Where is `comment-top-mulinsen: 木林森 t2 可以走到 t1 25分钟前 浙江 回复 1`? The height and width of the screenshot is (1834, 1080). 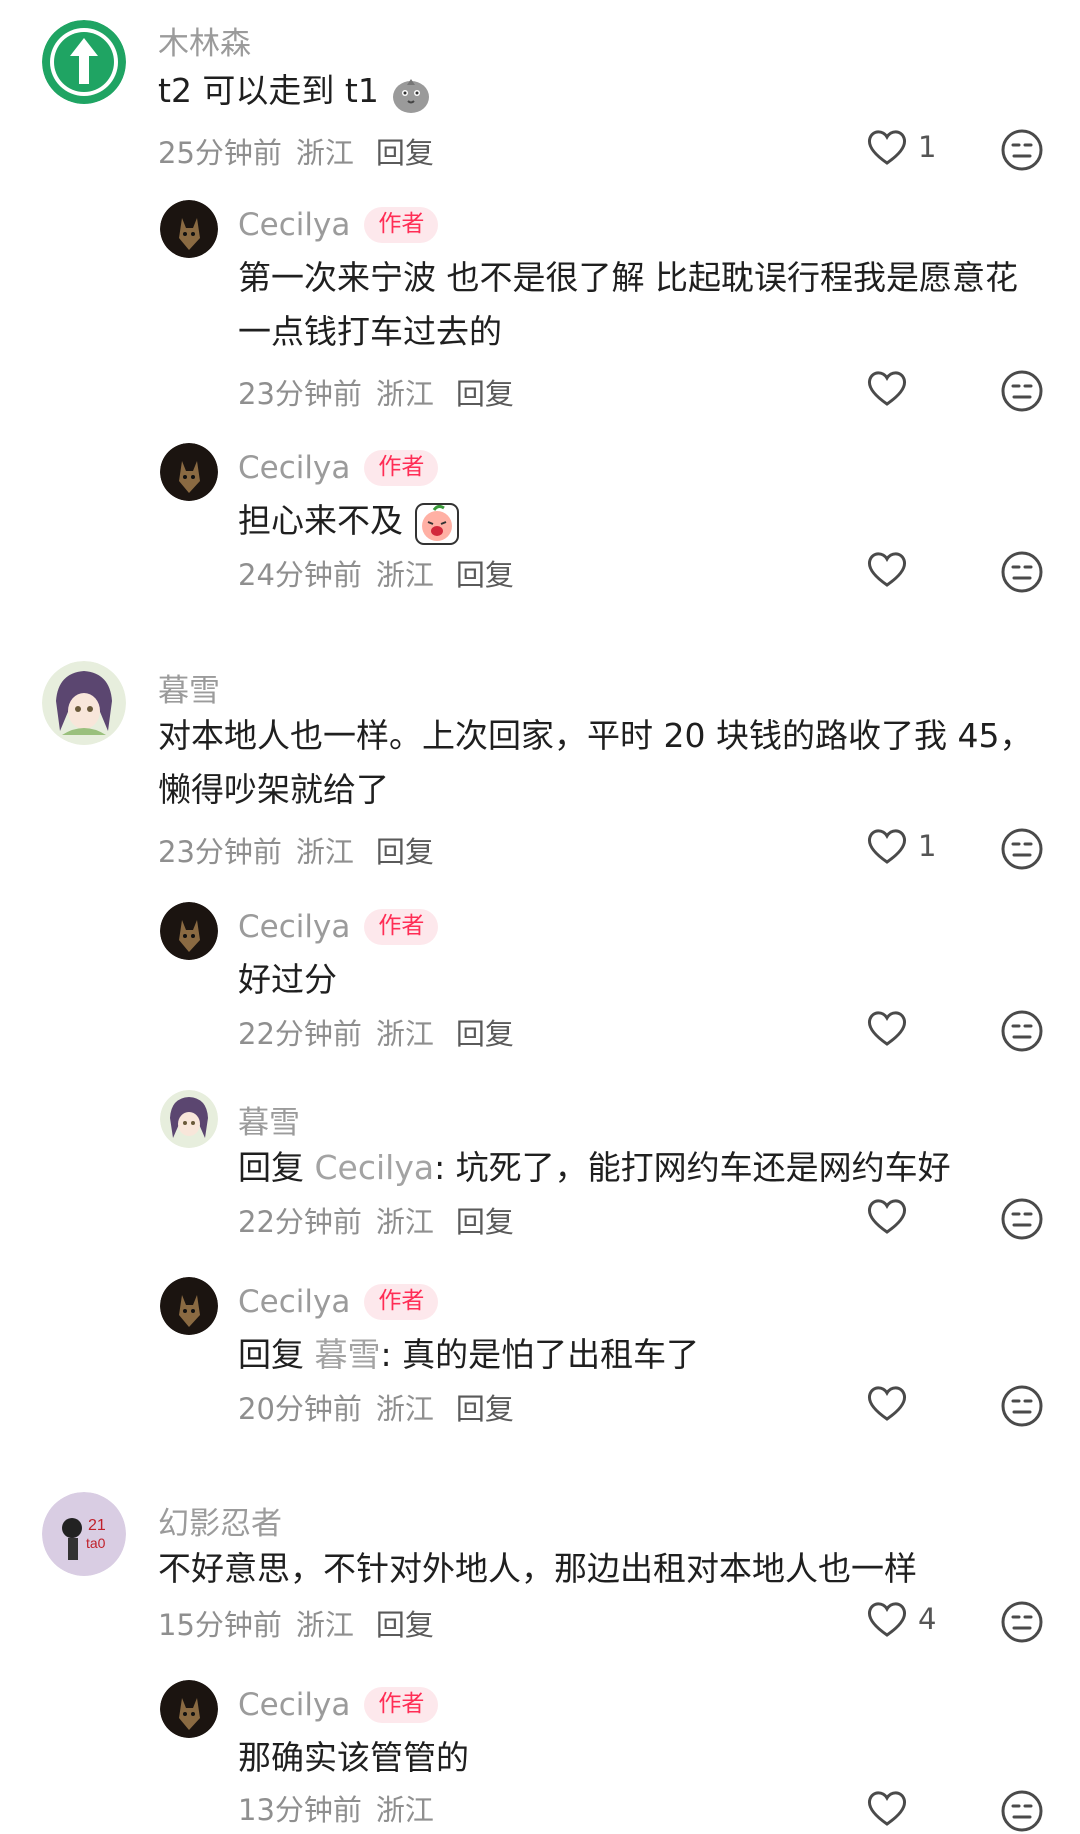 comment-top-mulinsen: 木林森 t2 可以走到 t1 25分钟前 浙江 回复 1 is located at coordinates (540, 86).